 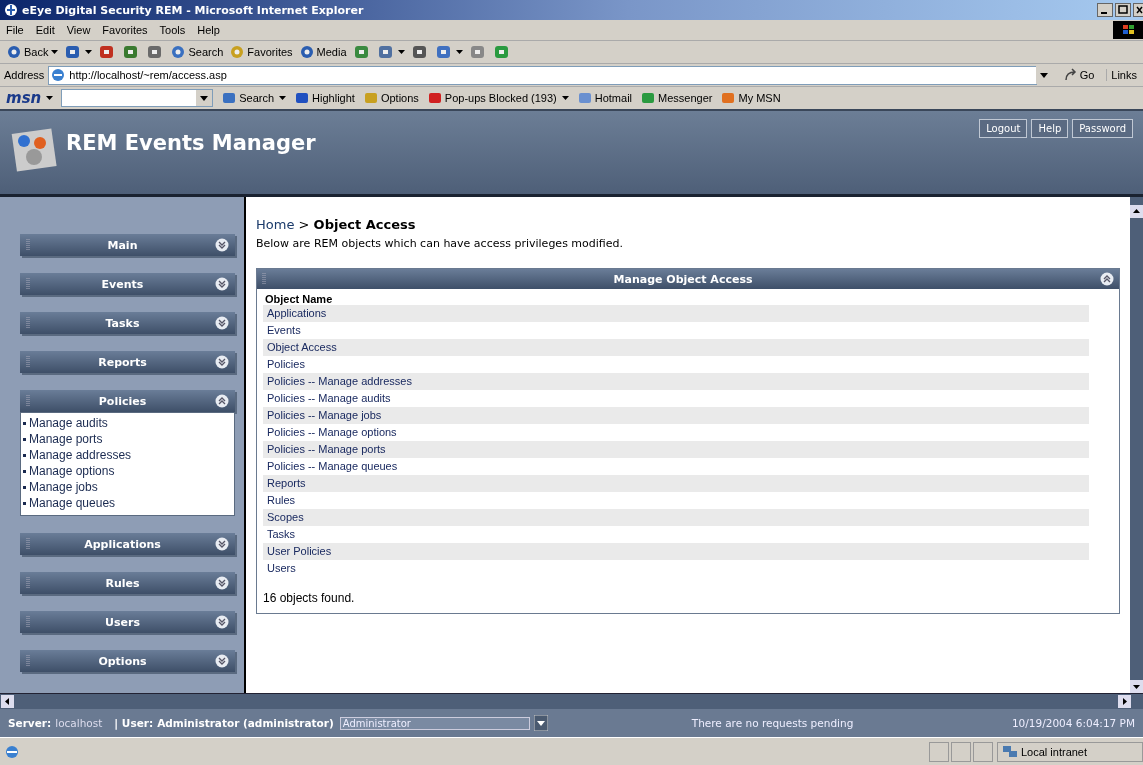 I want to click on object-row: Scopes, so click(x=676, y=517).